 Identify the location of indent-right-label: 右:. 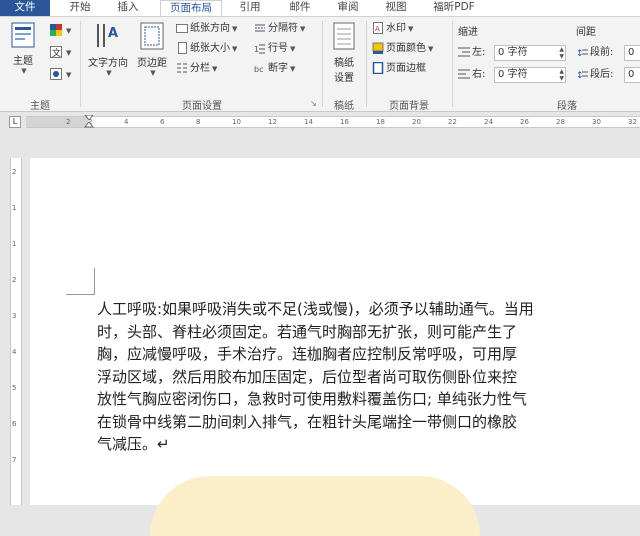
(471, 75).